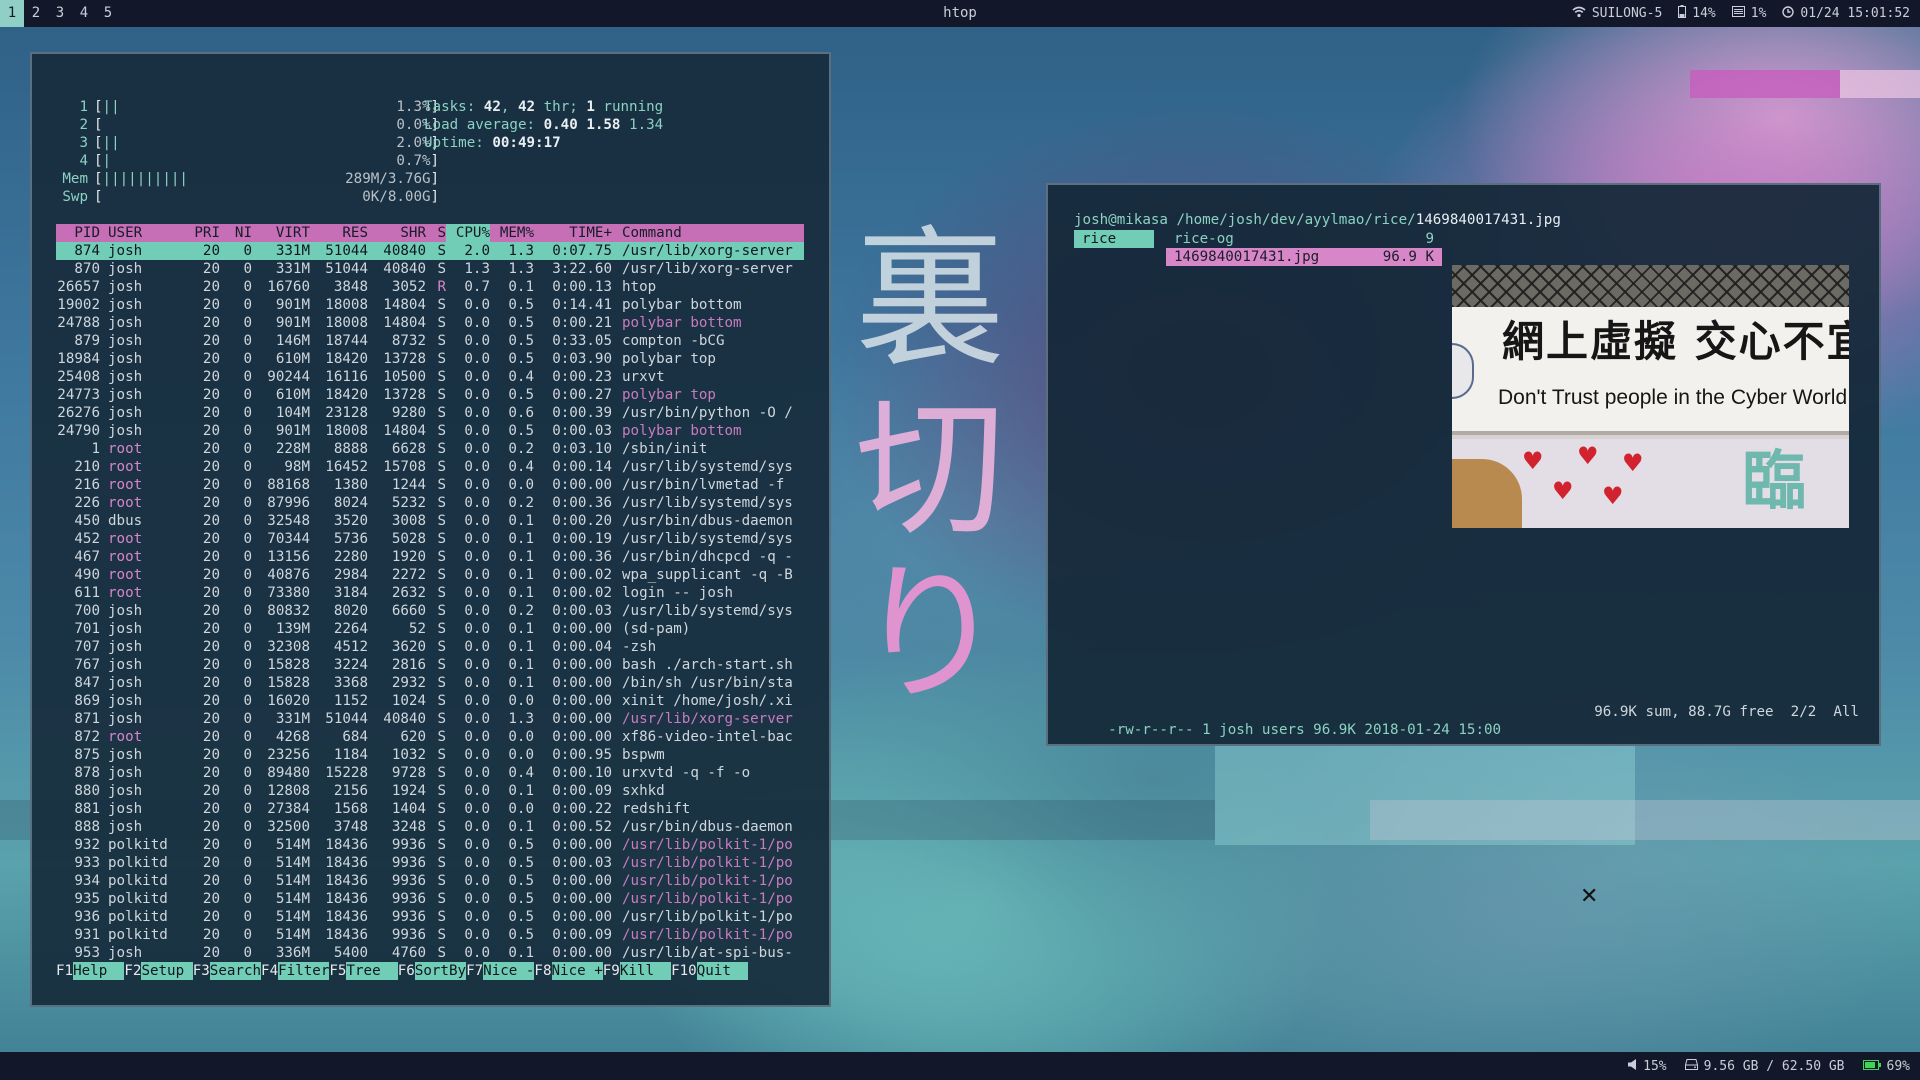 The height and width of the screenshot is (1080, 1920). Describe the element at coordinates (1647, 1066) in the screenshot. I see `volume-module: 15%` at that location.